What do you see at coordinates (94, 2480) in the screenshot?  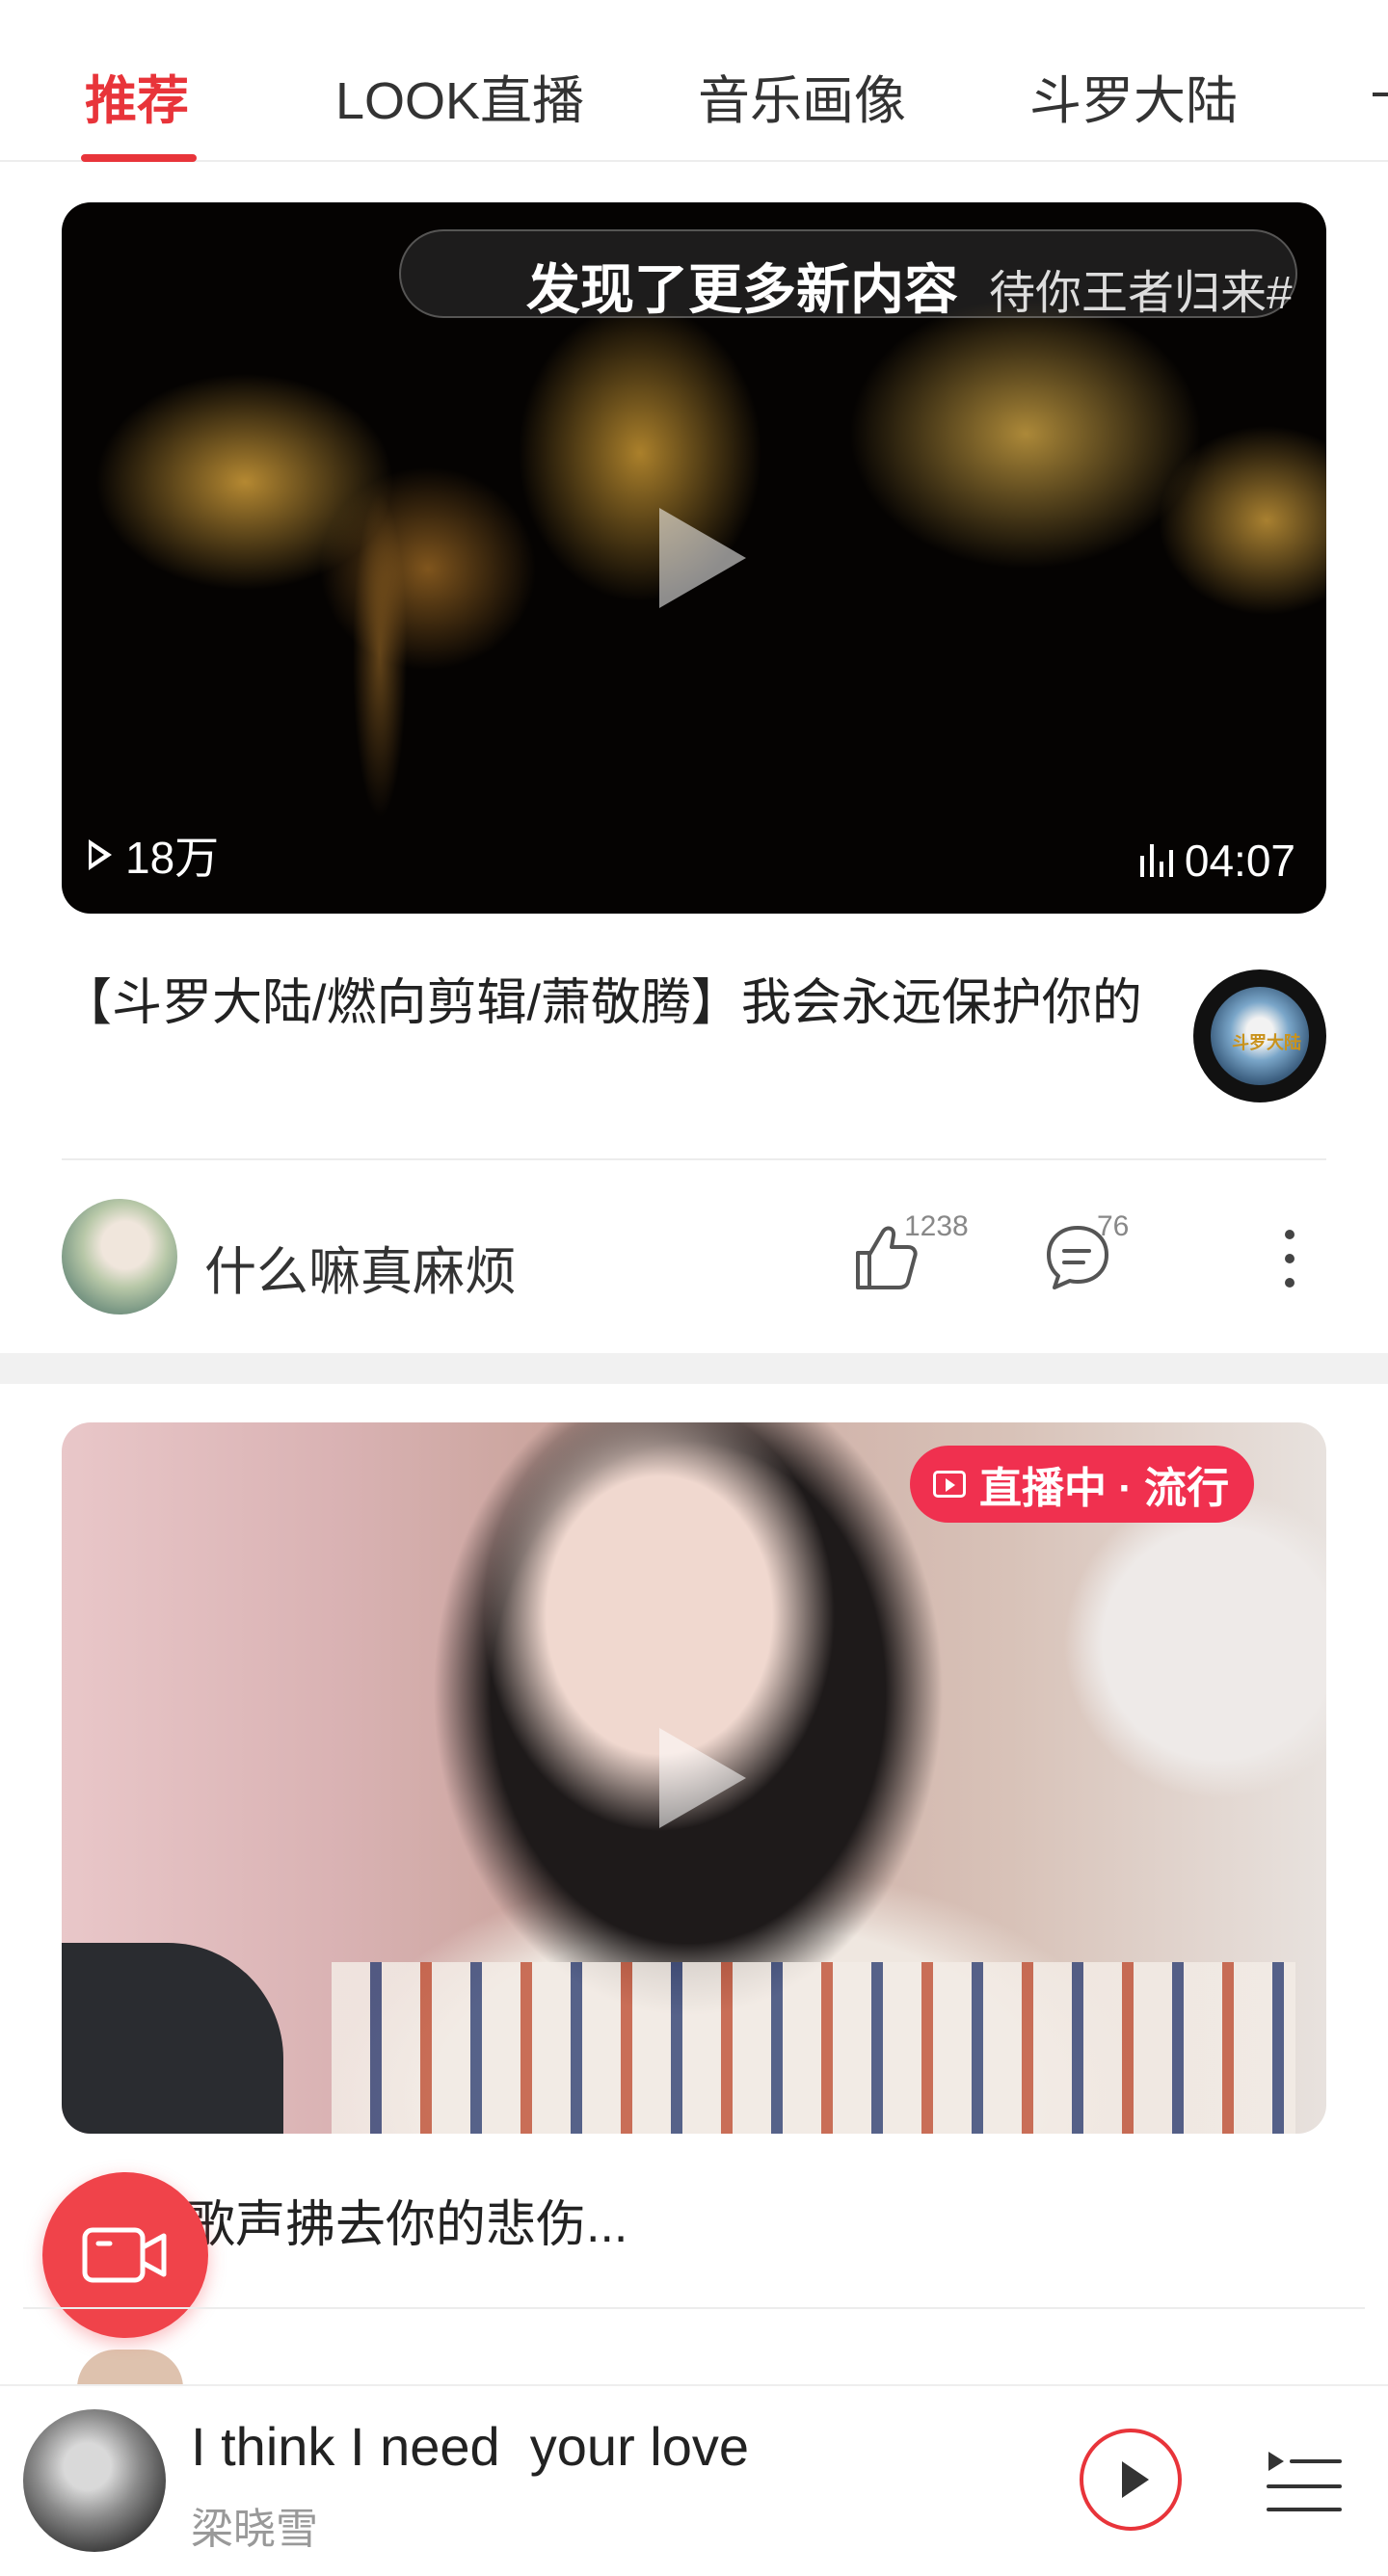 I see `album-cover` at bounding box center [94, 2480].